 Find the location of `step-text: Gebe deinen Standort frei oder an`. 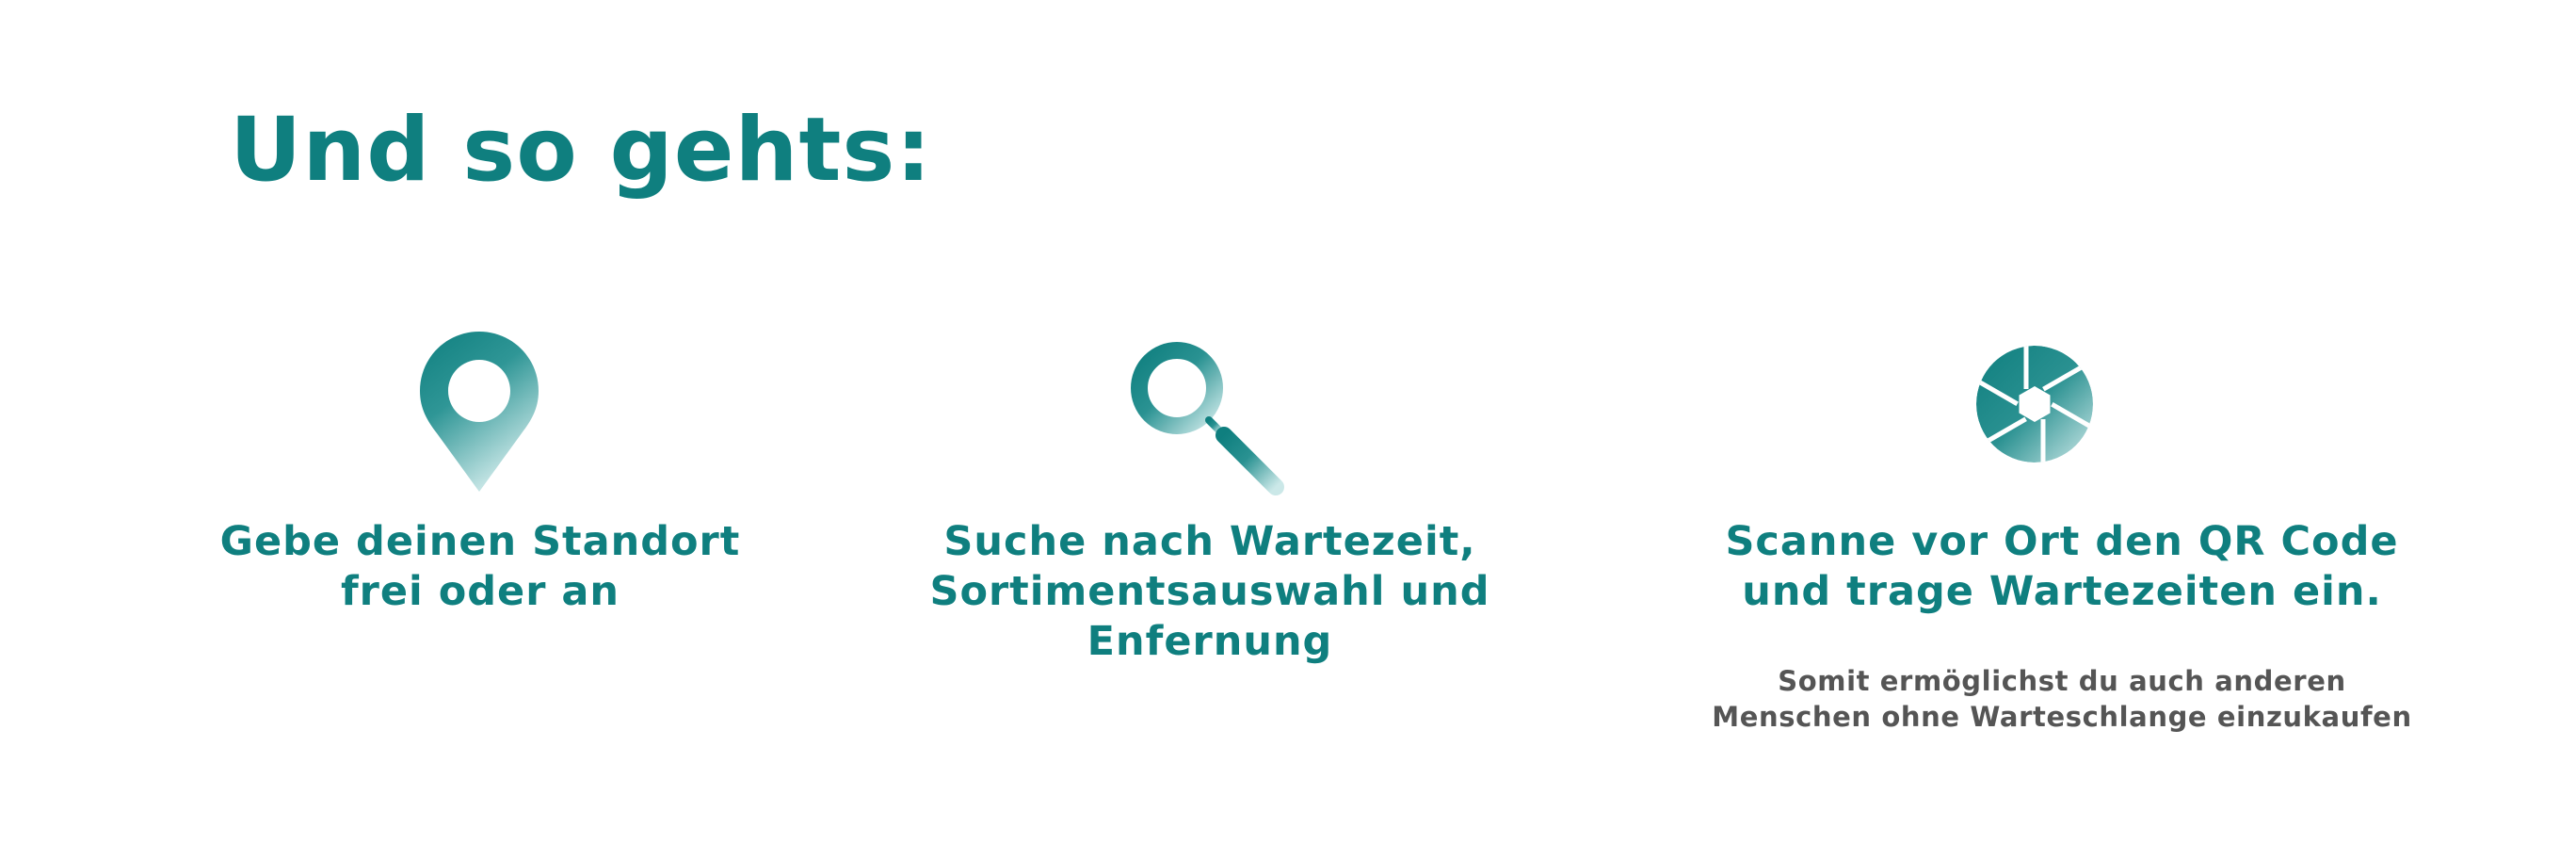

step-text: Gebe deinen Standort frei oder an is located at coordinates (480, 567).